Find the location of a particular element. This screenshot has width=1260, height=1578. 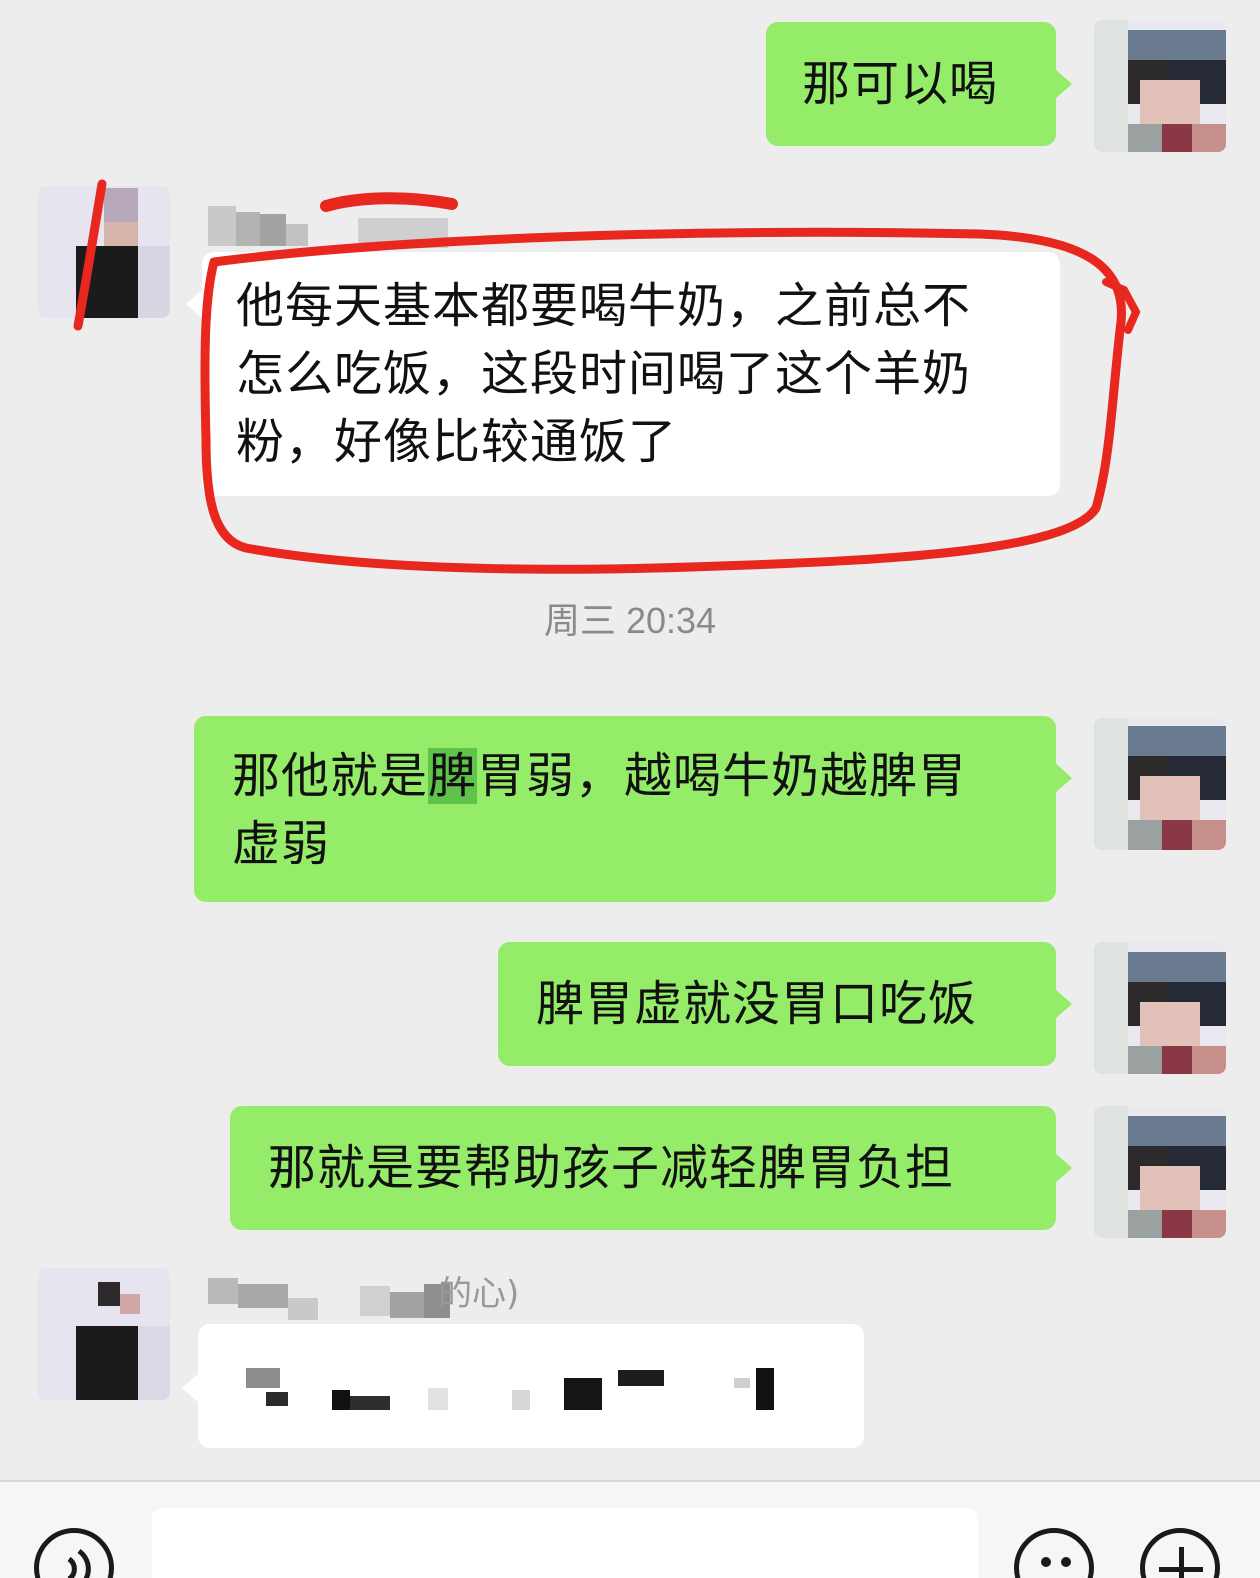

message-row: 脾胃虚就没胃口吃饭 is located at coordinates (630, 1012).